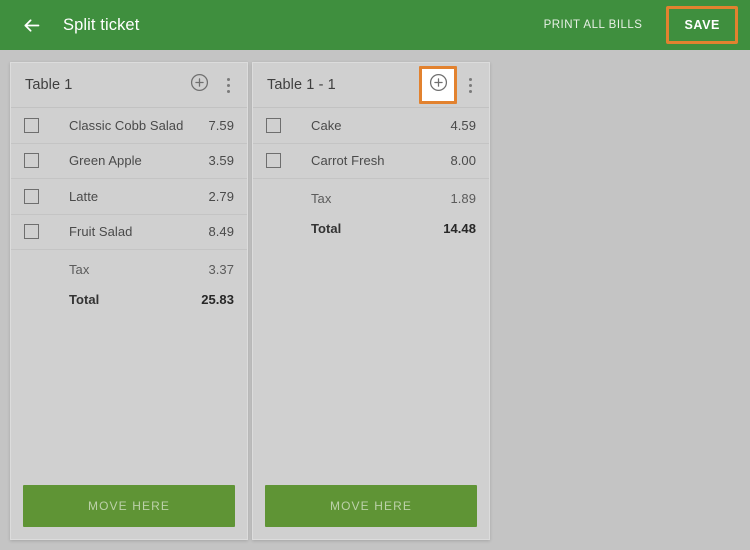  I want to click on ticket-header-1: Table 1 - 1, so click(371, 85).